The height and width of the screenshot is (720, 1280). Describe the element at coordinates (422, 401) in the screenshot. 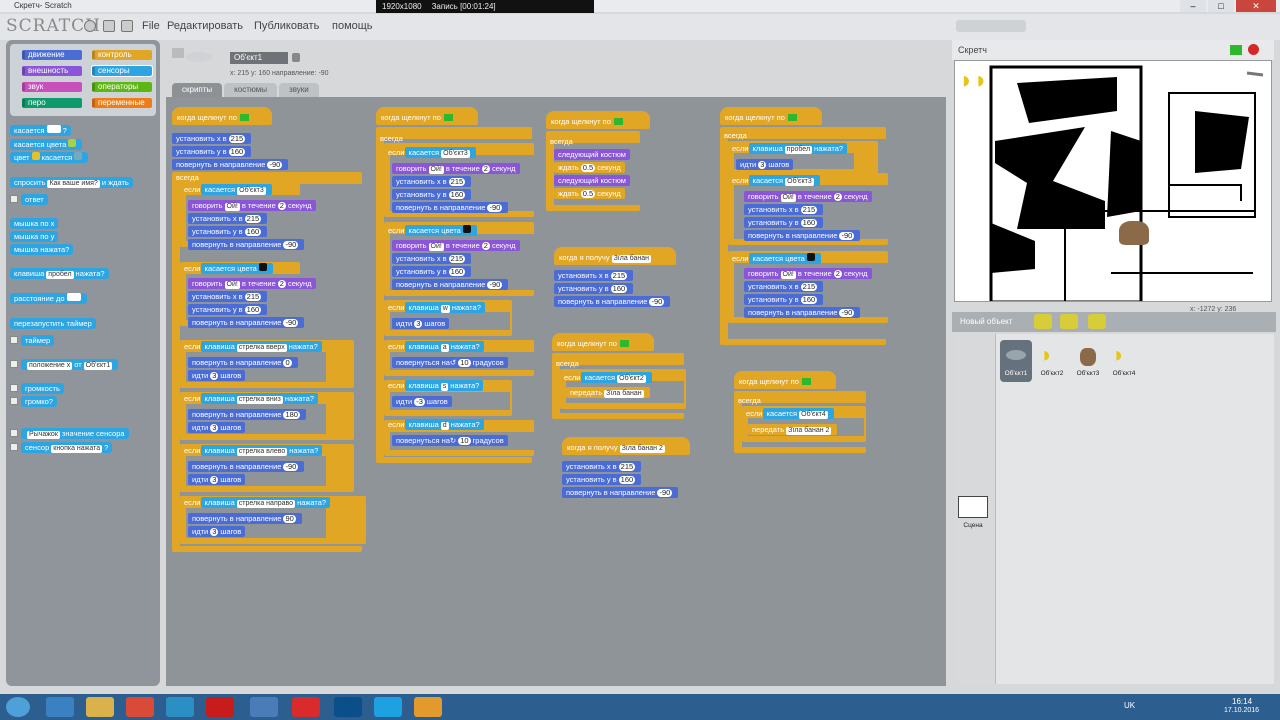

I see `move-block: идти -3 шагов` at that location.